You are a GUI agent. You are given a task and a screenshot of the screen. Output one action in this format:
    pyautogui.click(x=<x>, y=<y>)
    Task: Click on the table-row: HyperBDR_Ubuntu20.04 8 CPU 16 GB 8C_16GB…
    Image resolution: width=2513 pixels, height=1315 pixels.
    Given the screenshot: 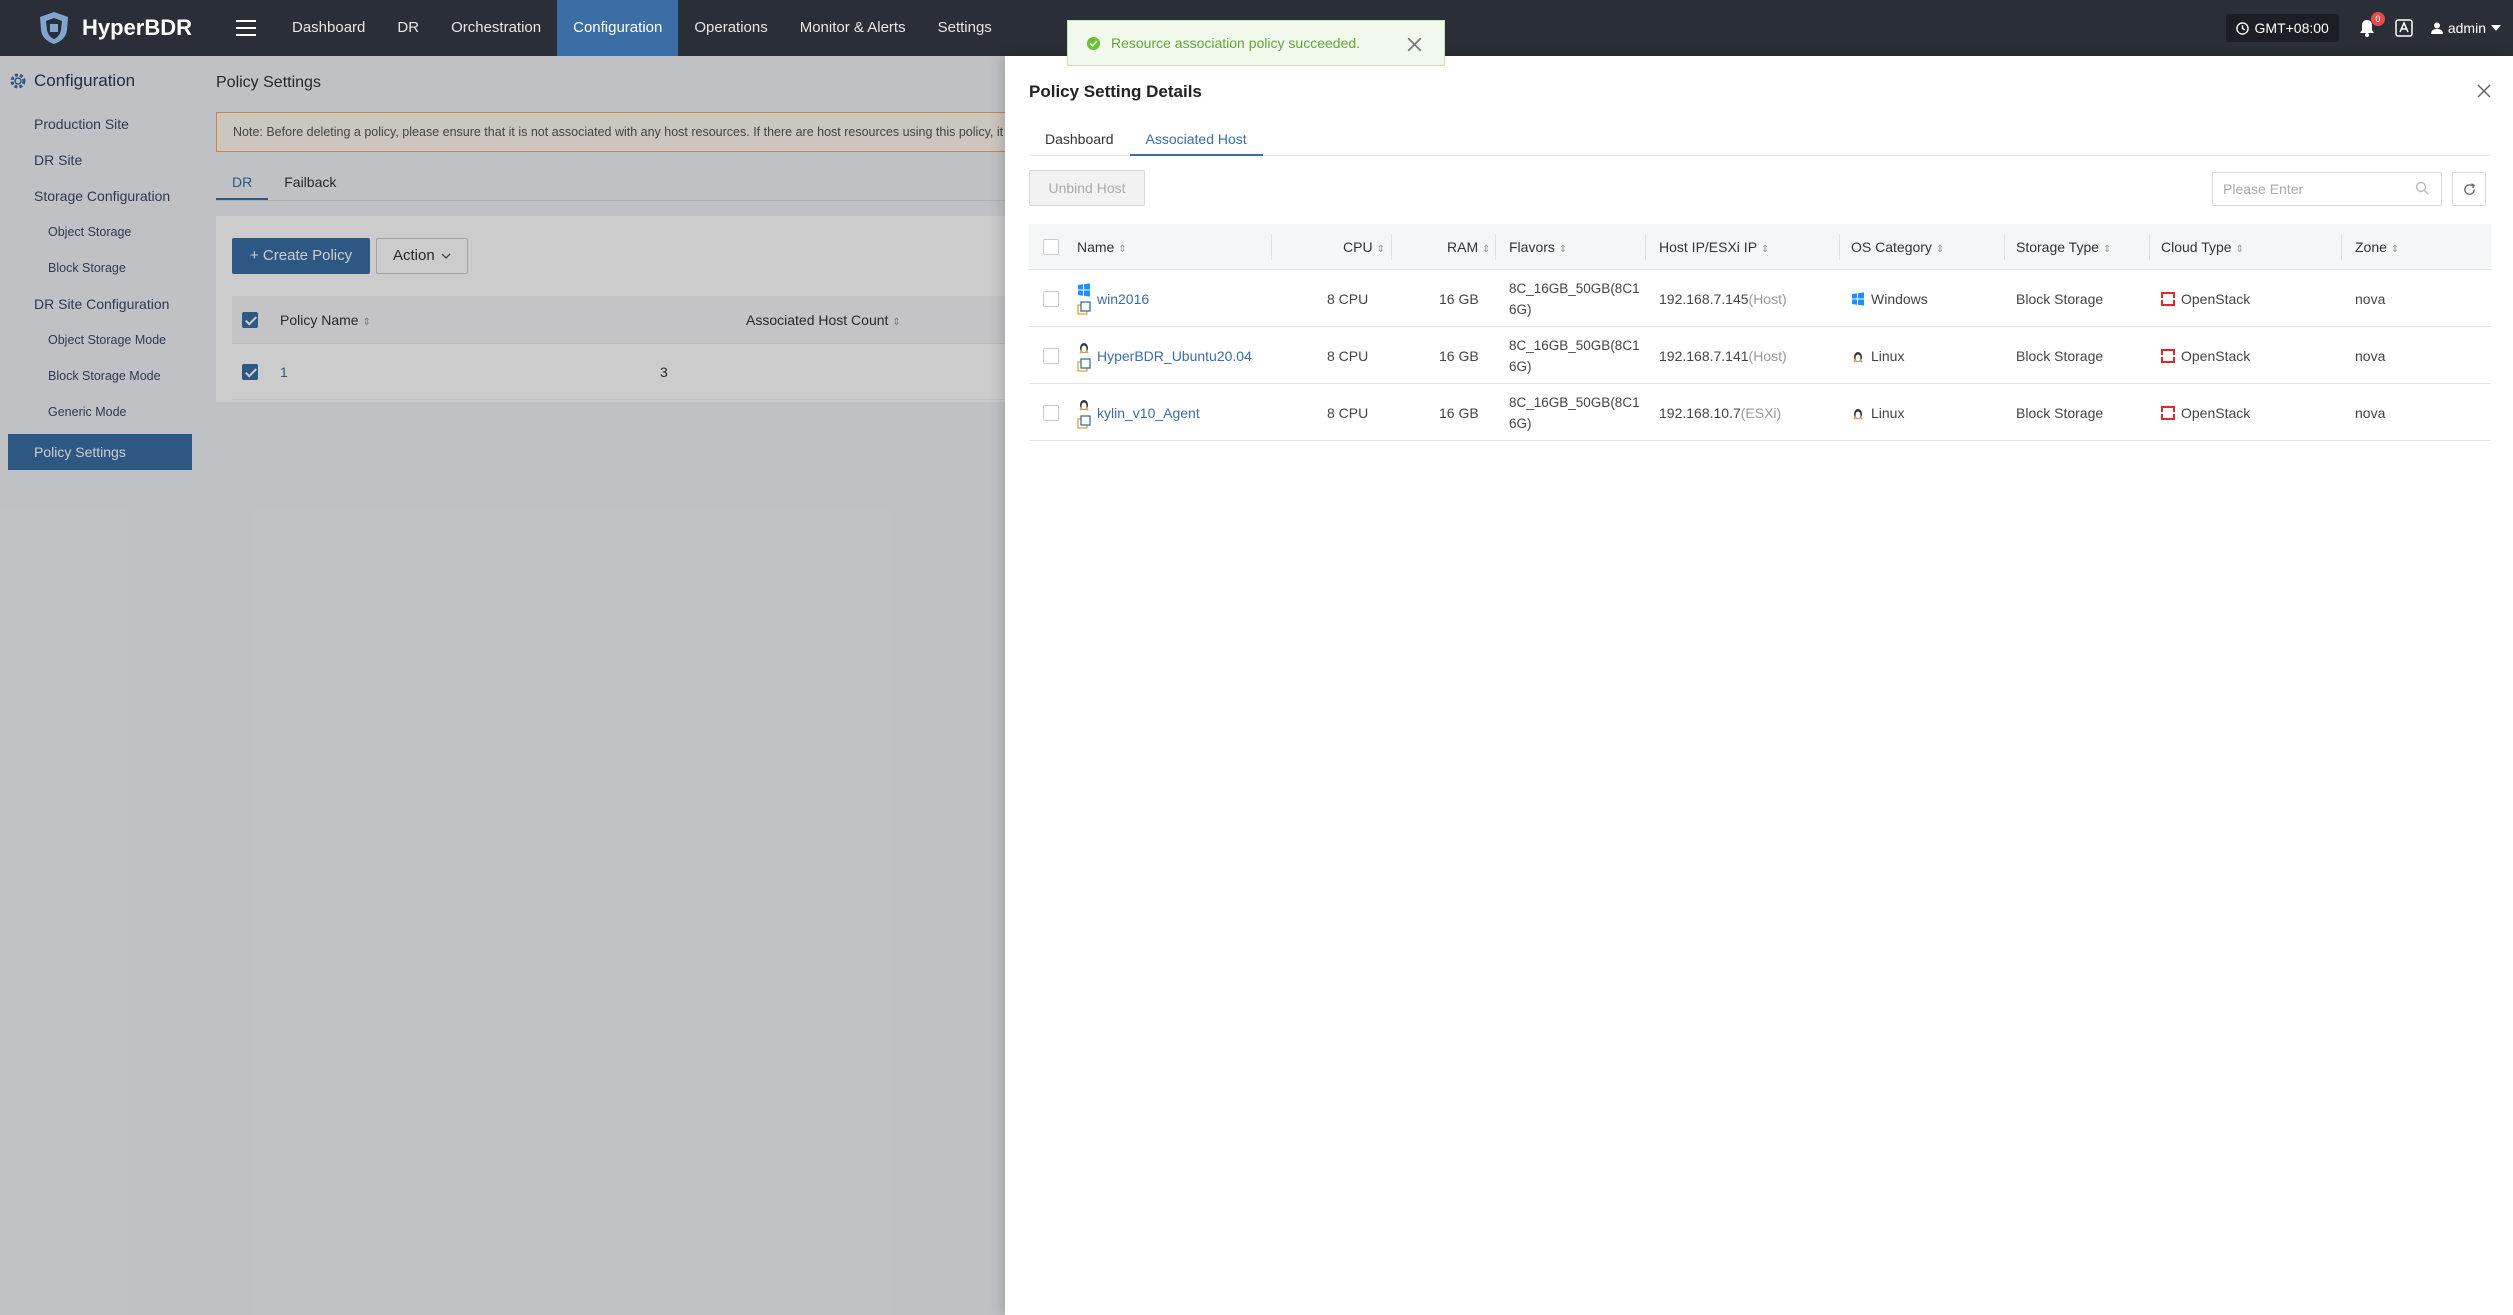 What is the action you would take?
    pyautogui.click(x=1760, y=355)
    